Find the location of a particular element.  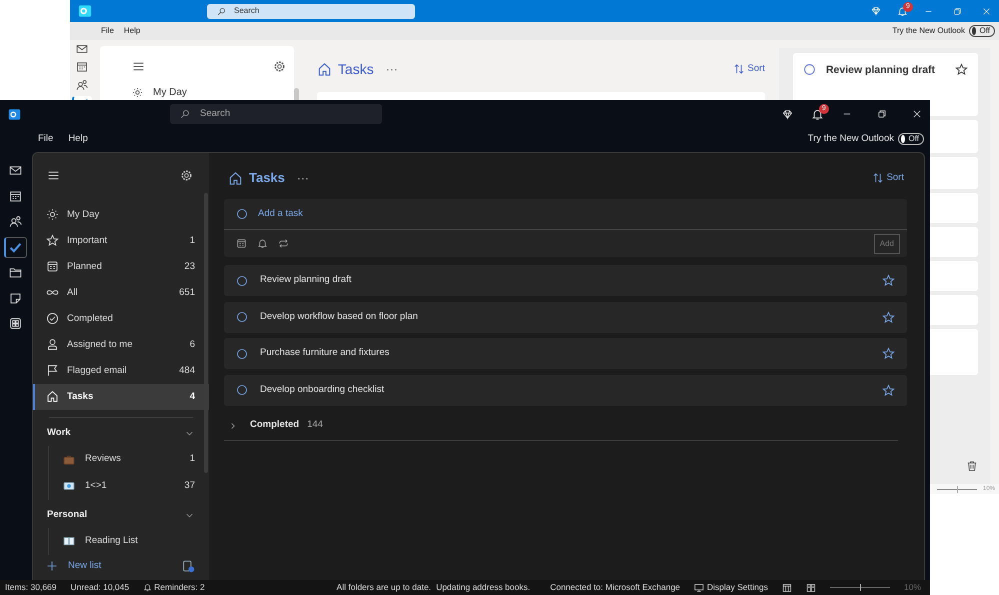

sun-icon is located at coordinates (52, 215).